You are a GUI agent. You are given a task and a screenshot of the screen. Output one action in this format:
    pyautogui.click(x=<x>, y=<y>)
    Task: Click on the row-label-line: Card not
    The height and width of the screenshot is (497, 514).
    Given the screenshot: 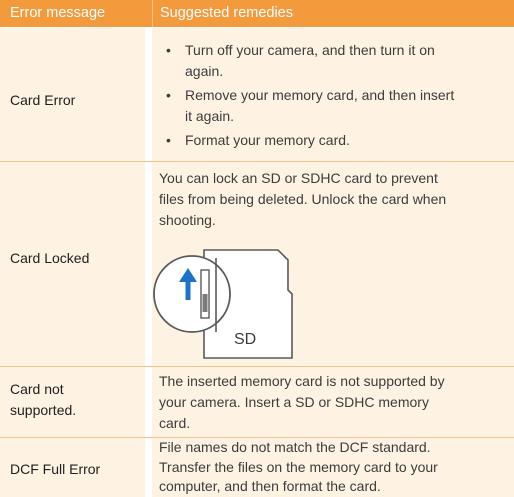 What is the action you would take?
    pyautogui.click(x=37, y=389)
    